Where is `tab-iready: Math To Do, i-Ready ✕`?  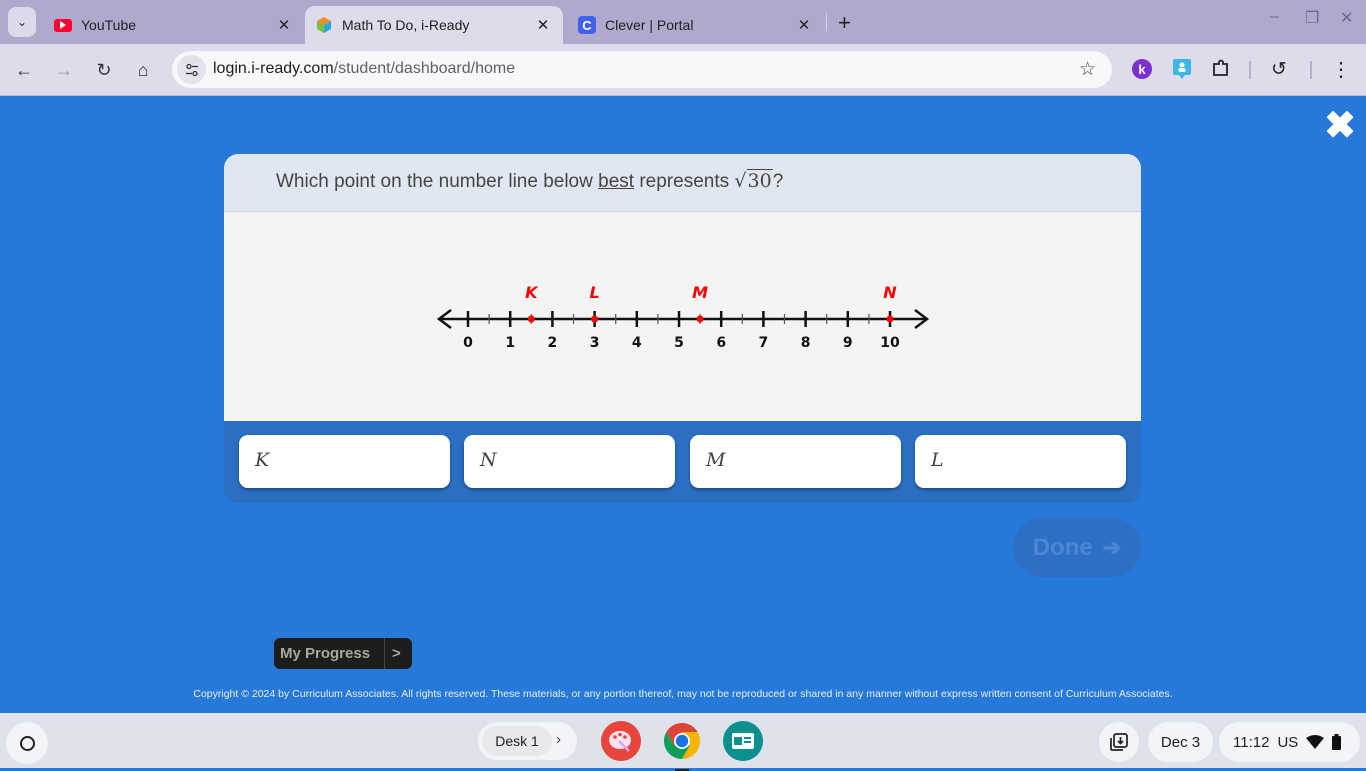 tab-iready: Math To Do, i-Ready ✕ is located at coordinates (434, 25).